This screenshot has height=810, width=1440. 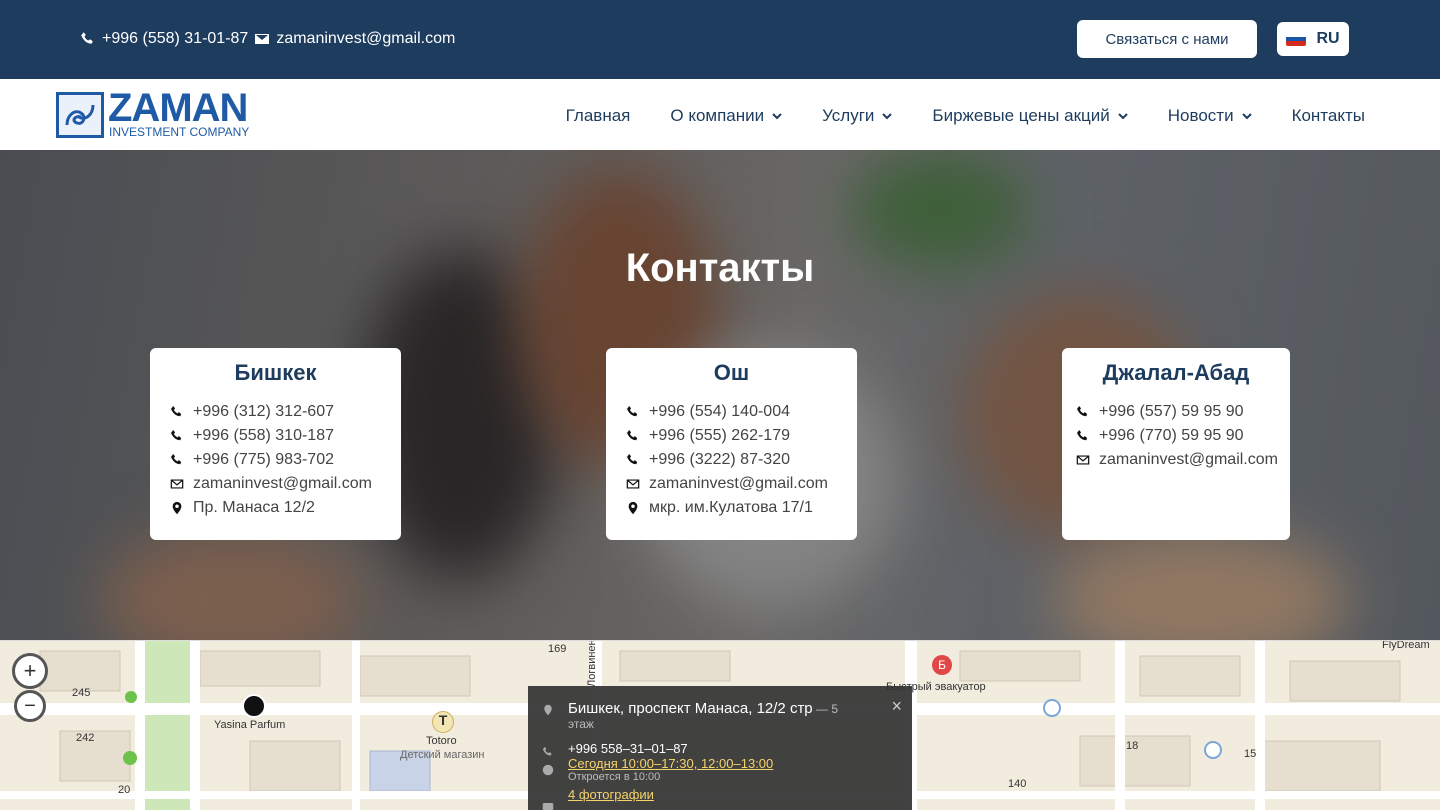 What do you see at coordinates (179, 132) in the screenshot?
I see `logo-subtitle: INVESTMENT COMPANY` at bounding box center [179, 132].